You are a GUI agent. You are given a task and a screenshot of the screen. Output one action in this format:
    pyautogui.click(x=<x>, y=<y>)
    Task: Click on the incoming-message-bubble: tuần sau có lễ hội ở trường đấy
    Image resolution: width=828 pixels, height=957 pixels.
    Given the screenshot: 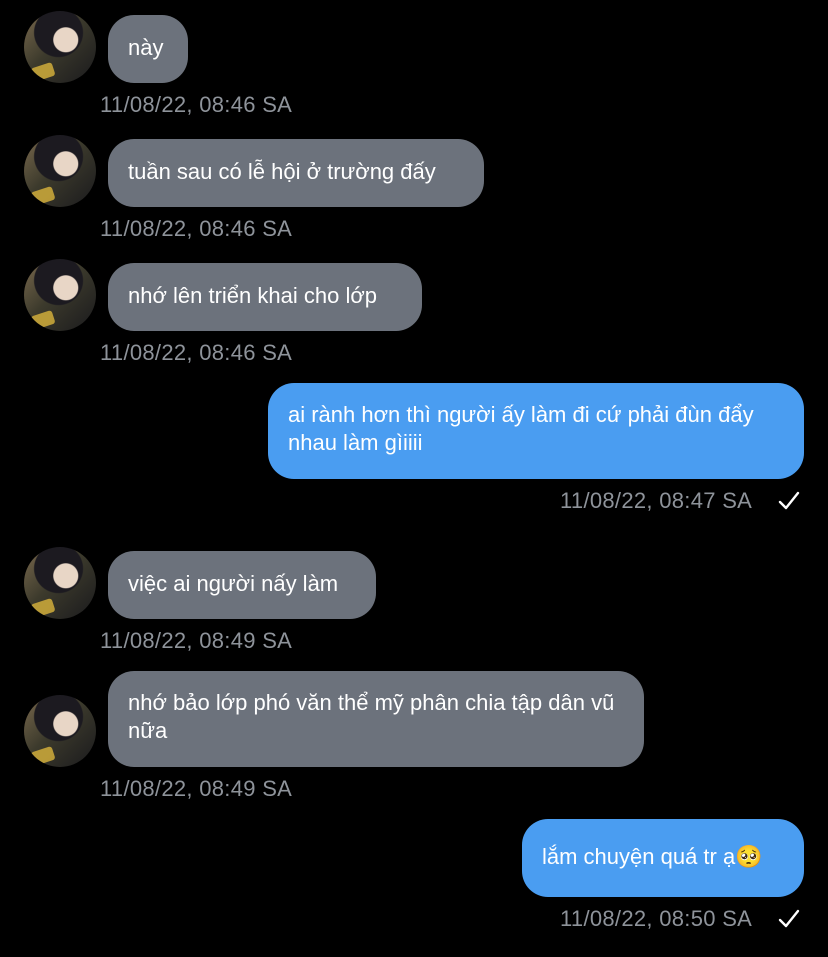 What is the action you would take?
    pyautogui.click(x=296, y=173)
    